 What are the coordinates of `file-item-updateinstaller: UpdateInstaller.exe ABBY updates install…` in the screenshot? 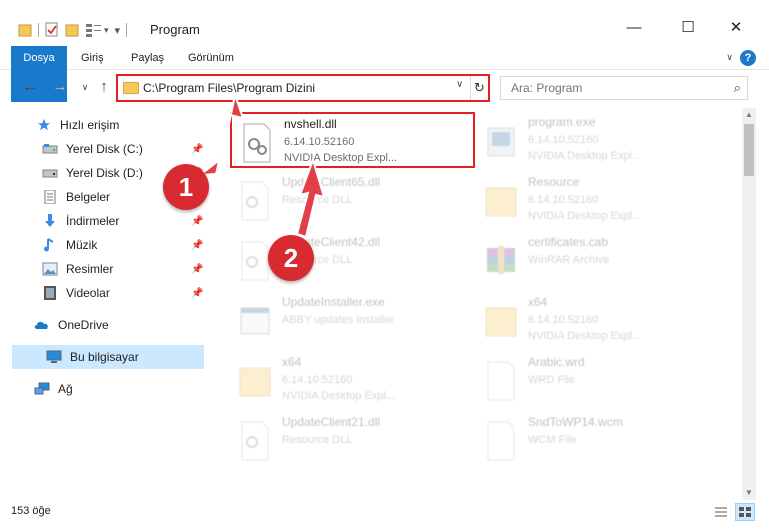 It's located at (352, 320).